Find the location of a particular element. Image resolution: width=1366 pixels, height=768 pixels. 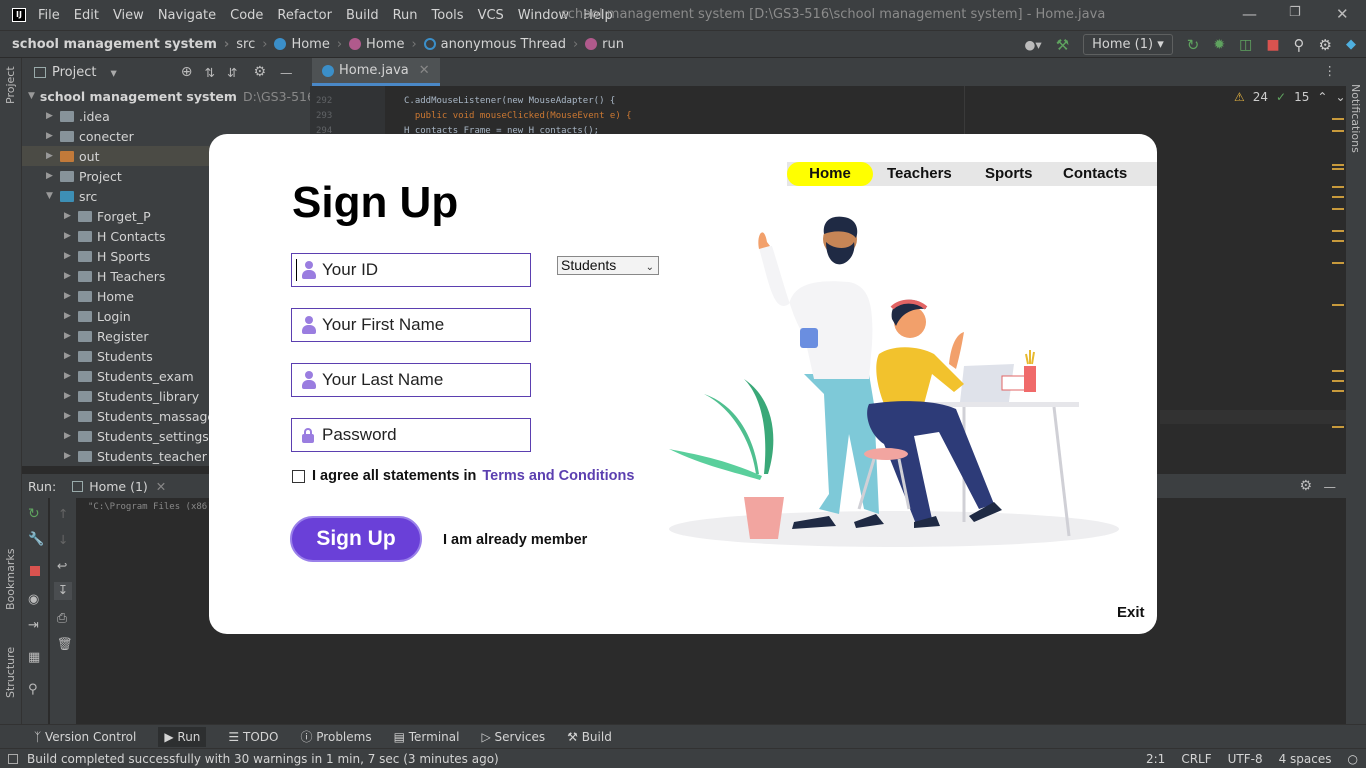

last-name-field: Your Last Name is located at coordinates (411, 380).